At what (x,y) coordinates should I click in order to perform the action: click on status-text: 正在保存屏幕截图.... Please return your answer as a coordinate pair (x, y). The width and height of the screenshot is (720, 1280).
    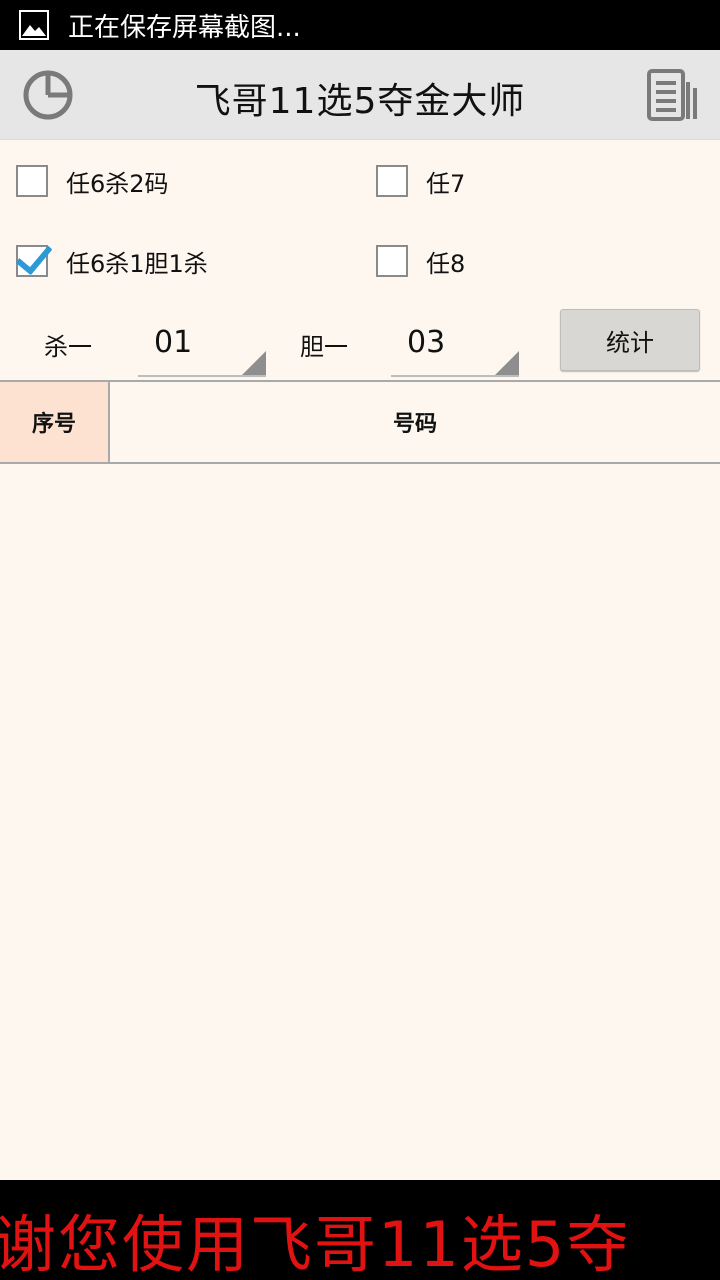
    Looking at the image, I should click on (184, 27).